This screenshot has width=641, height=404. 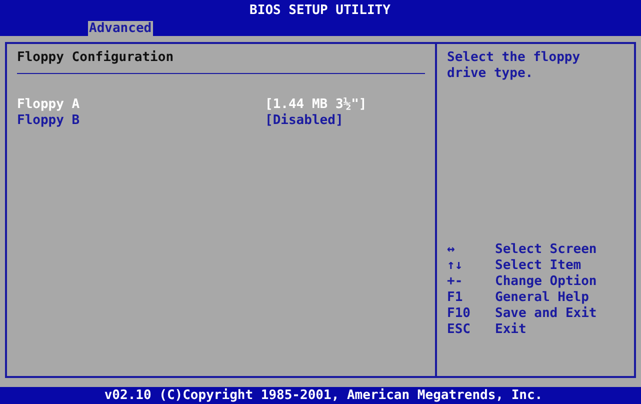 What do you see at coordinates (304, 121) in the screenshot?
I see `setting-value: [Disabled]` at bounding box center [304, 121].